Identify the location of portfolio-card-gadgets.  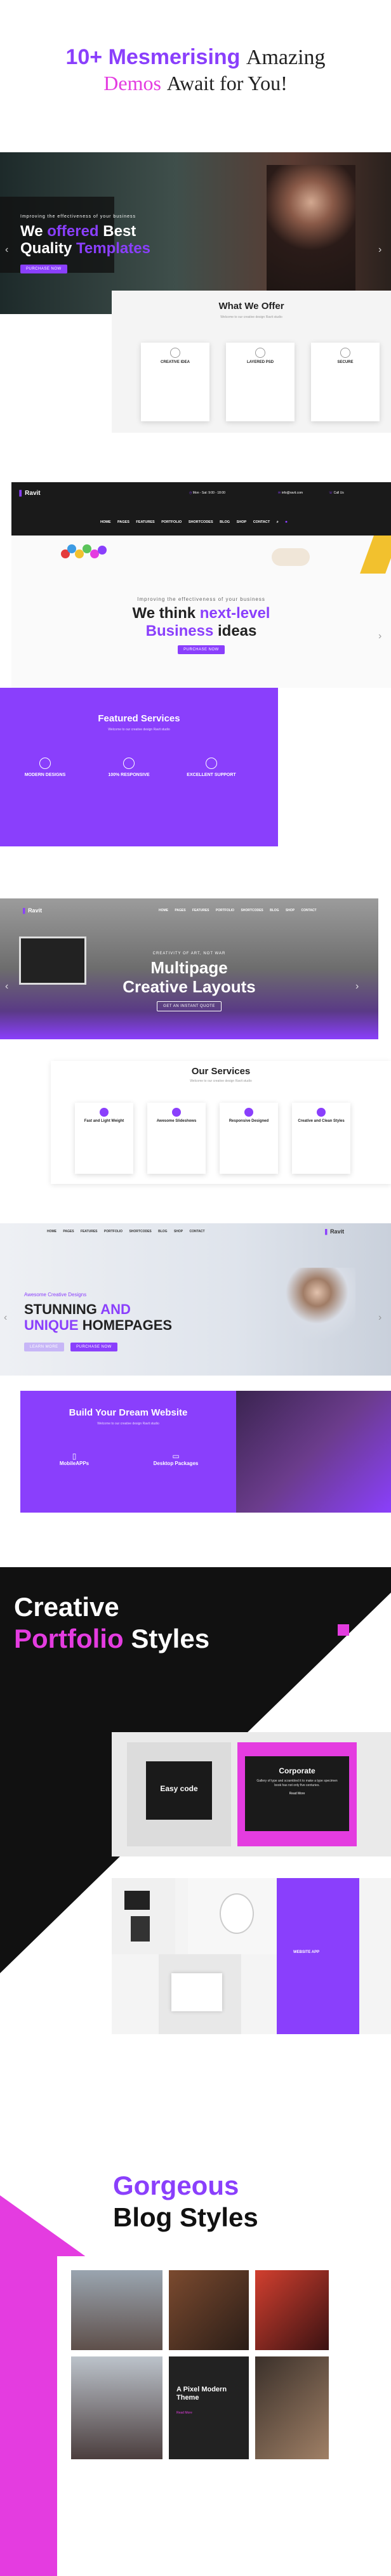
(143, 1916).